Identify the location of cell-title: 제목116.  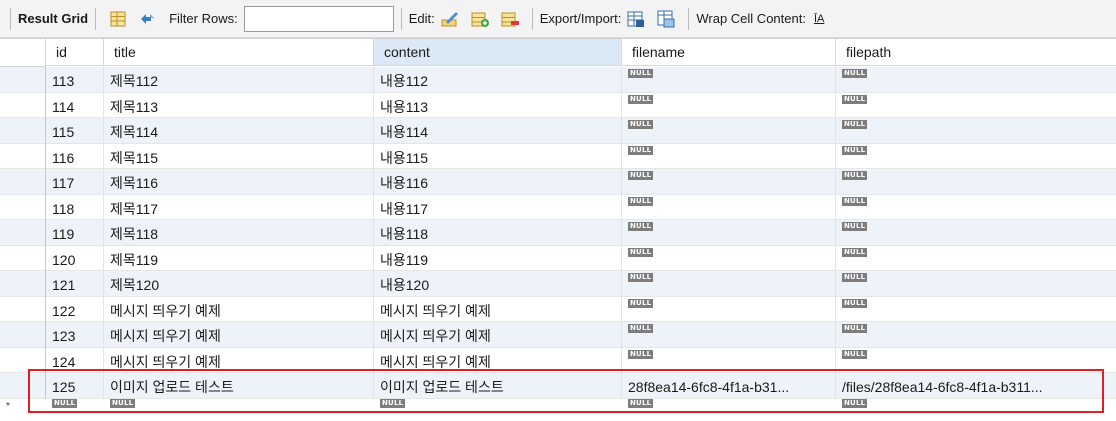
(239, 182).